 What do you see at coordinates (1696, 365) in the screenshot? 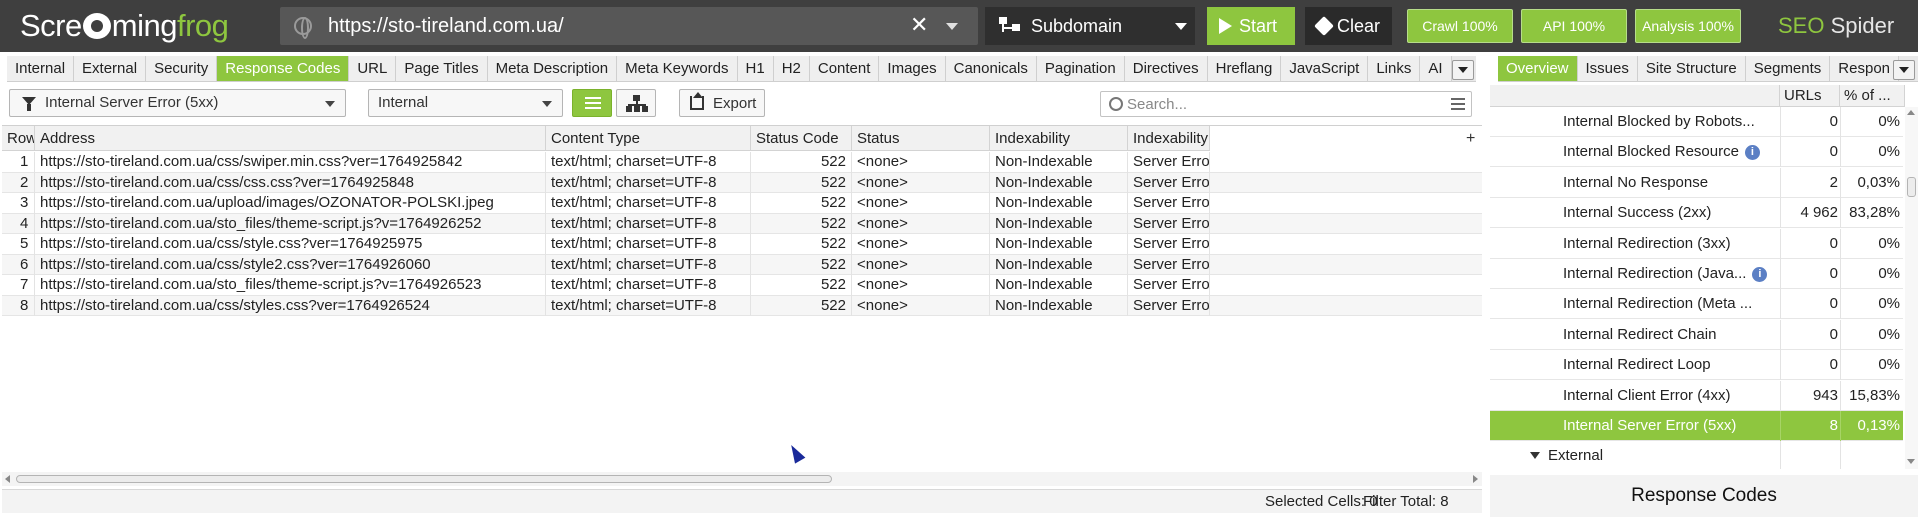
I see `overview-item: Internal Redirect Loop 0 0%` at bounding box center [1696, 365].